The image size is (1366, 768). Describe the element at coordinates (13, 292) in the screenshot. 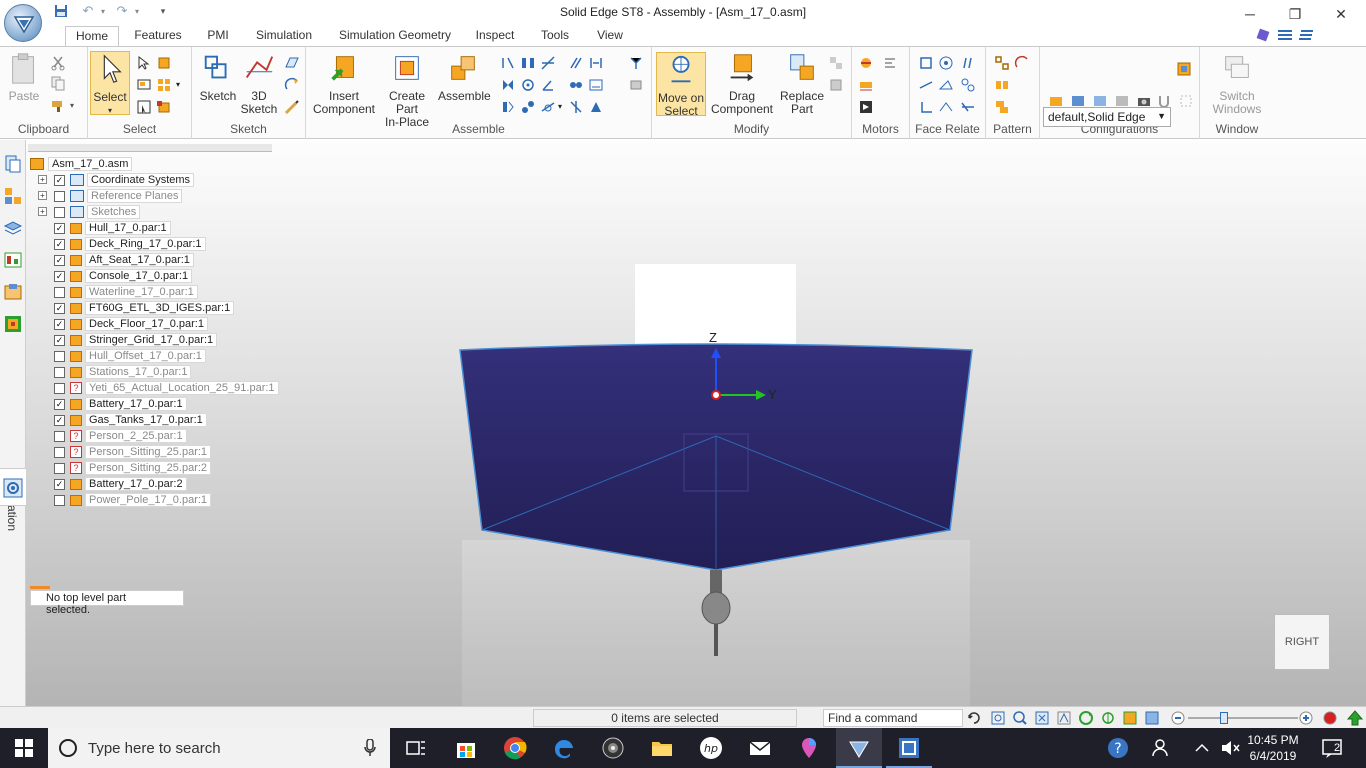

I see `family-of-assemblies-tab-icon` at that location.